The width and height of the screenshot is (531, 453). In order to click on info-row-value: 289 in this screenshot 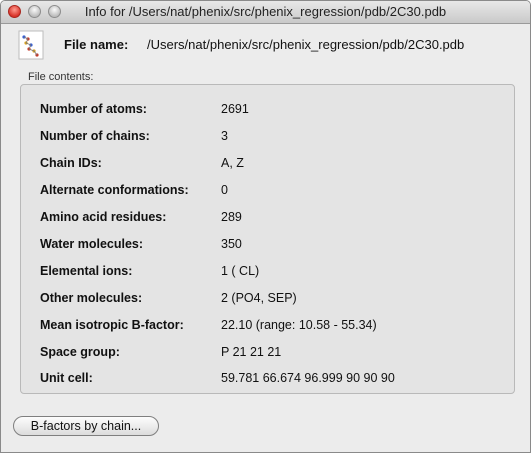, I will do `click(231, 217)`.